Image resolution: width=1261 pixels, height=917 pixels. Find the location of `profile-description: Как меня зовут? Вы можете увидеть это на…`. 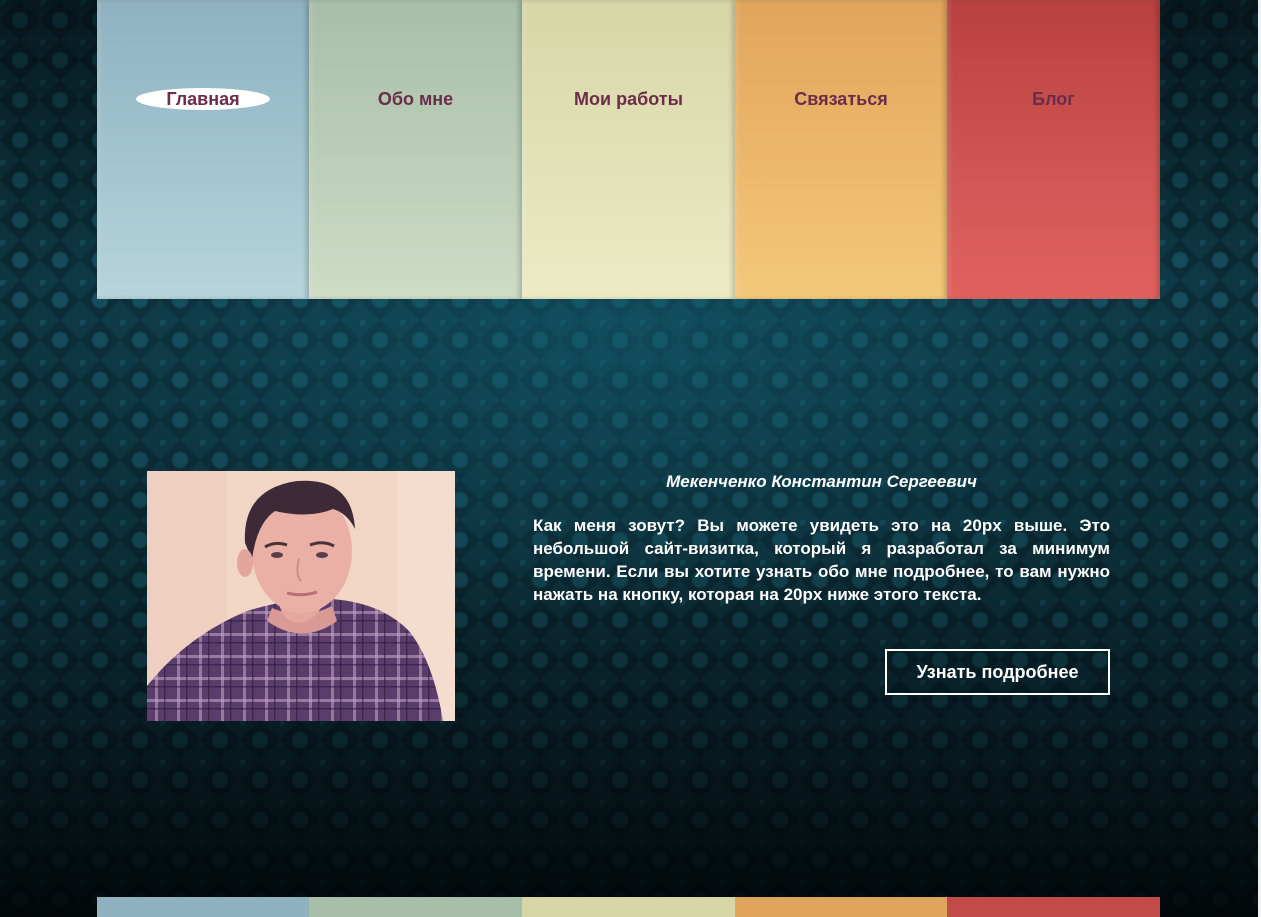

profile-description: Как меня зовут? Вы можете увидеть это на… is located at coordinates (821, 560).